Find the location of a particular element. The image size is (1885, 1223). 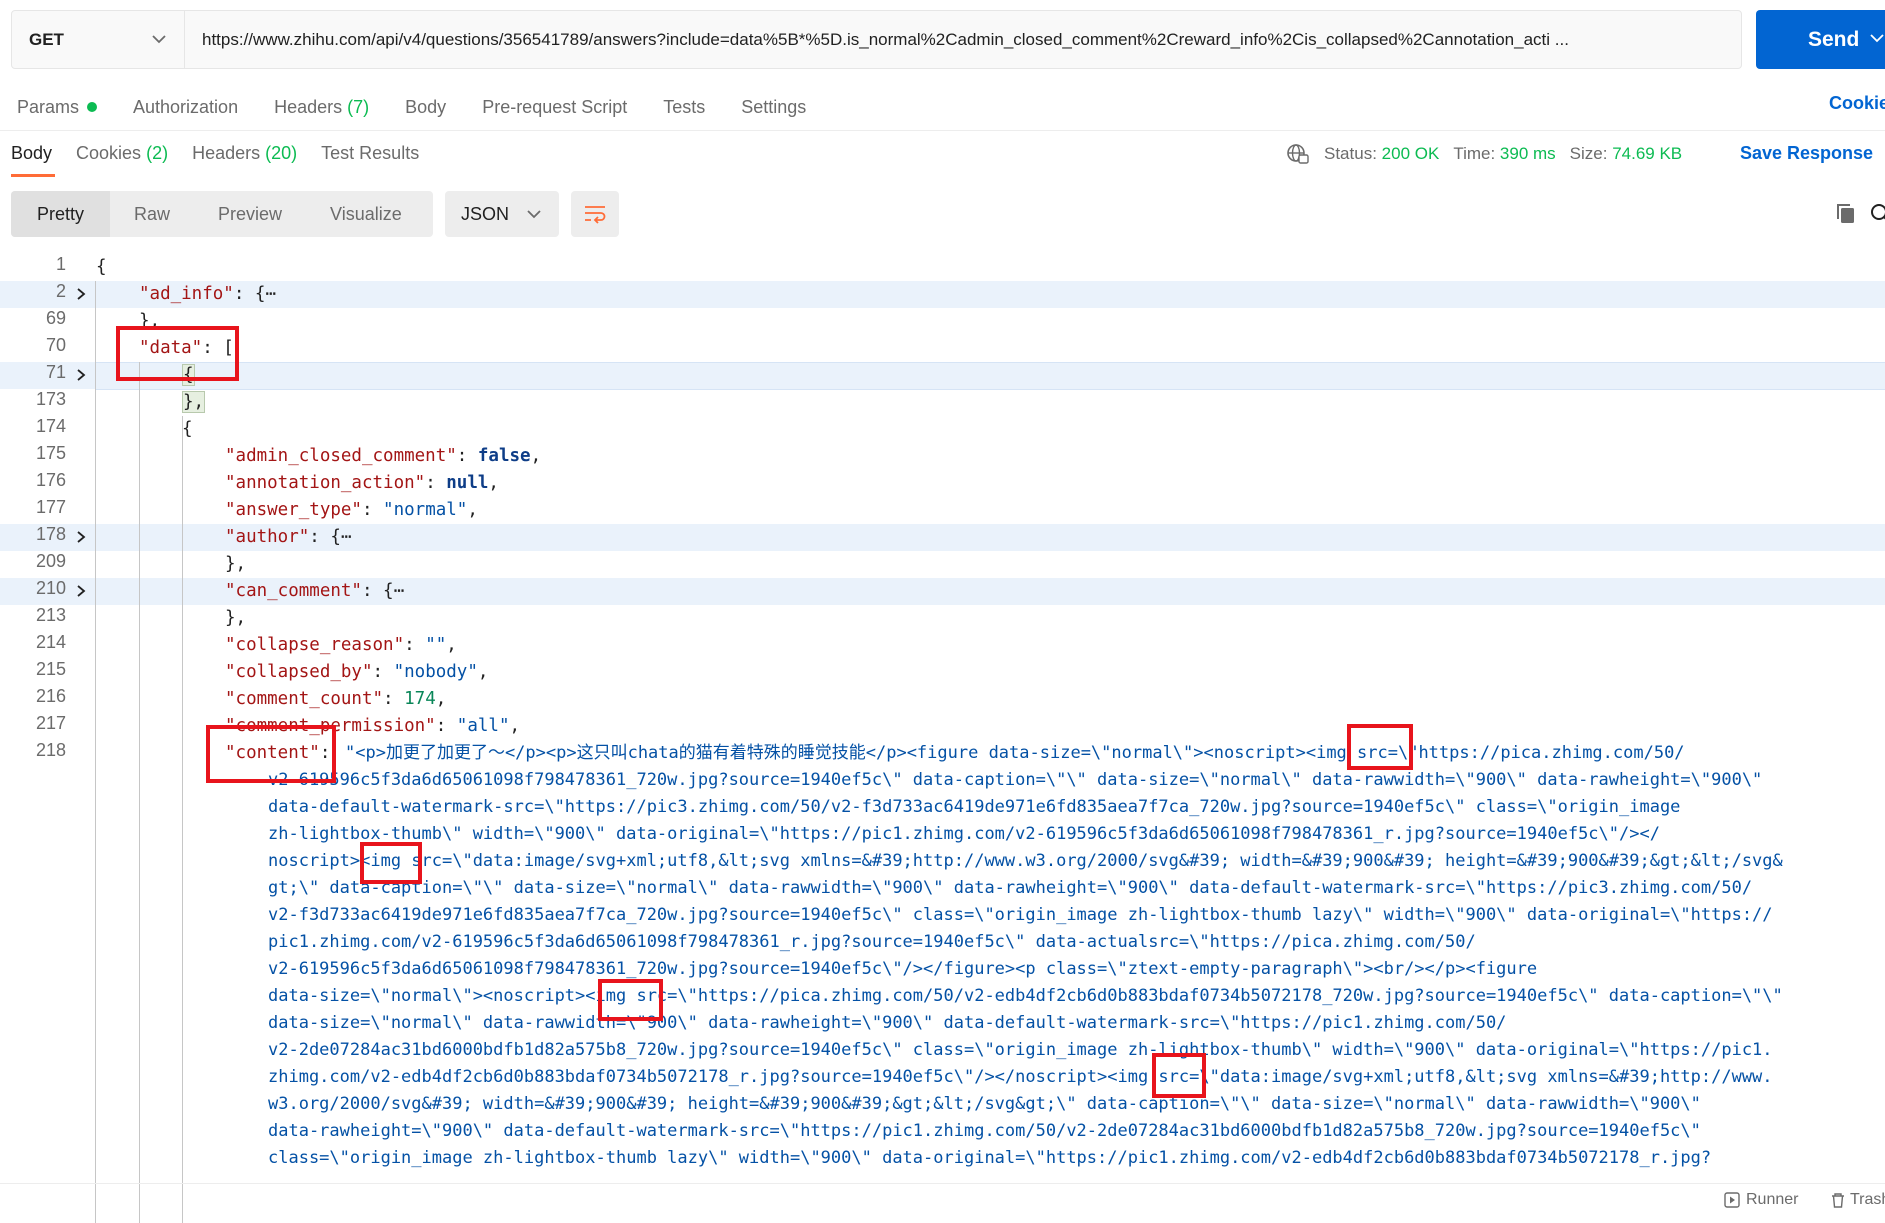

code-line: "collapsed_by": "nobody", is located at coordinates (357, 672).